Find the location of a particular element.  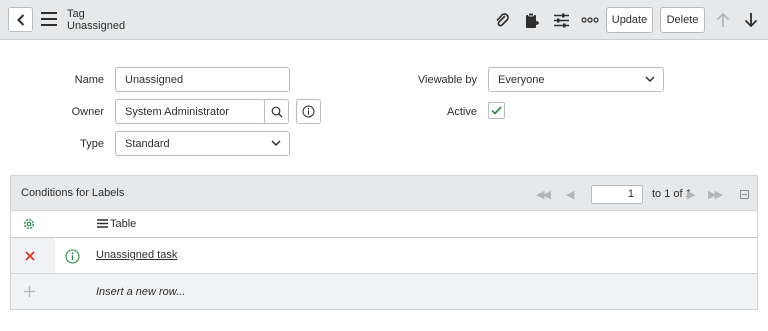

name-label: Name is located at coordinates (89, 80).